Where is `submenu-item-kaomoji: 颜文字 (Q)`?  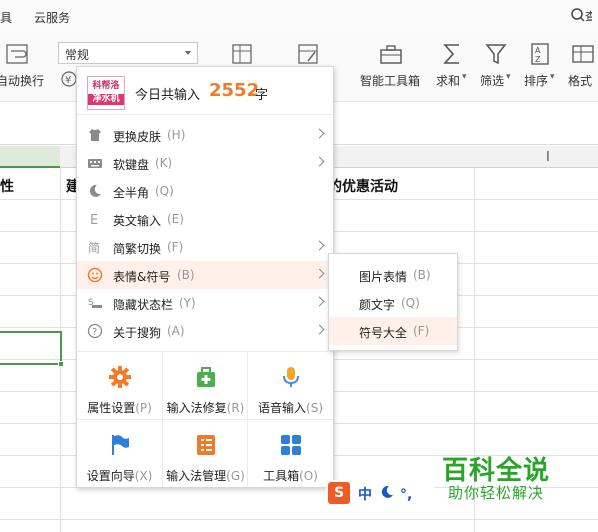 submenu-item-kaomoji: 颜文字 (Q) is located at coordinates (393, 303).